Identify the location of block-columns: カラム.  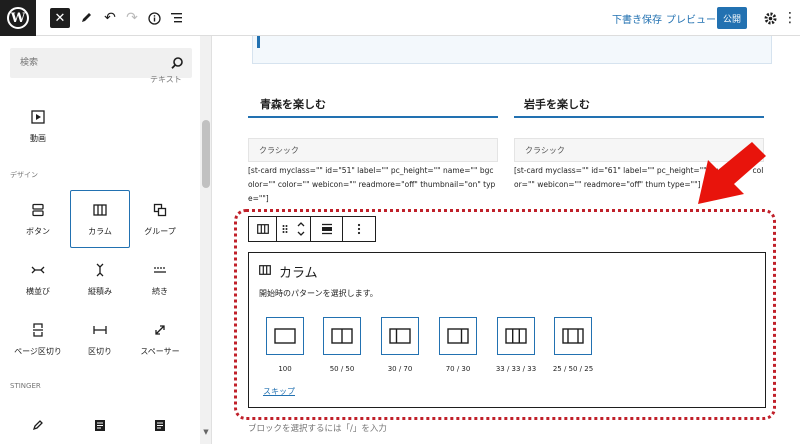
(100, 219).